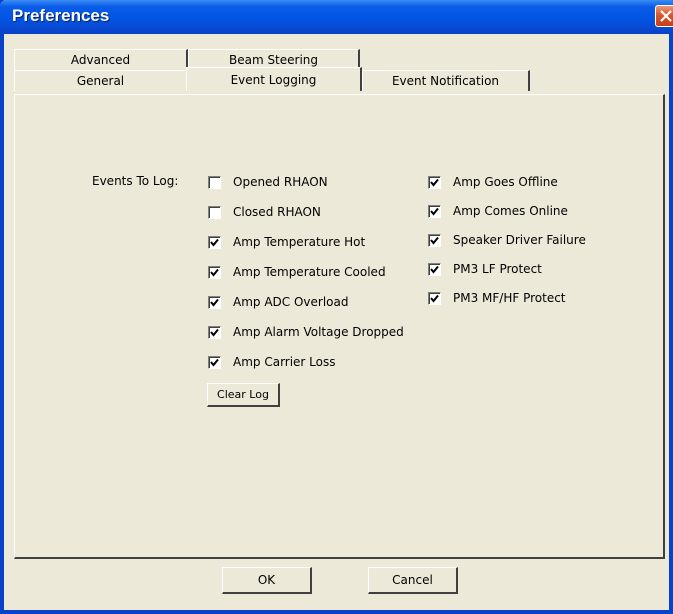 This screenshot has width=673, height=614. Describe the element at coordinates (497, 269) in the screenshot. I see `event-checkbox-label: PM3 LF Protect` at that location.